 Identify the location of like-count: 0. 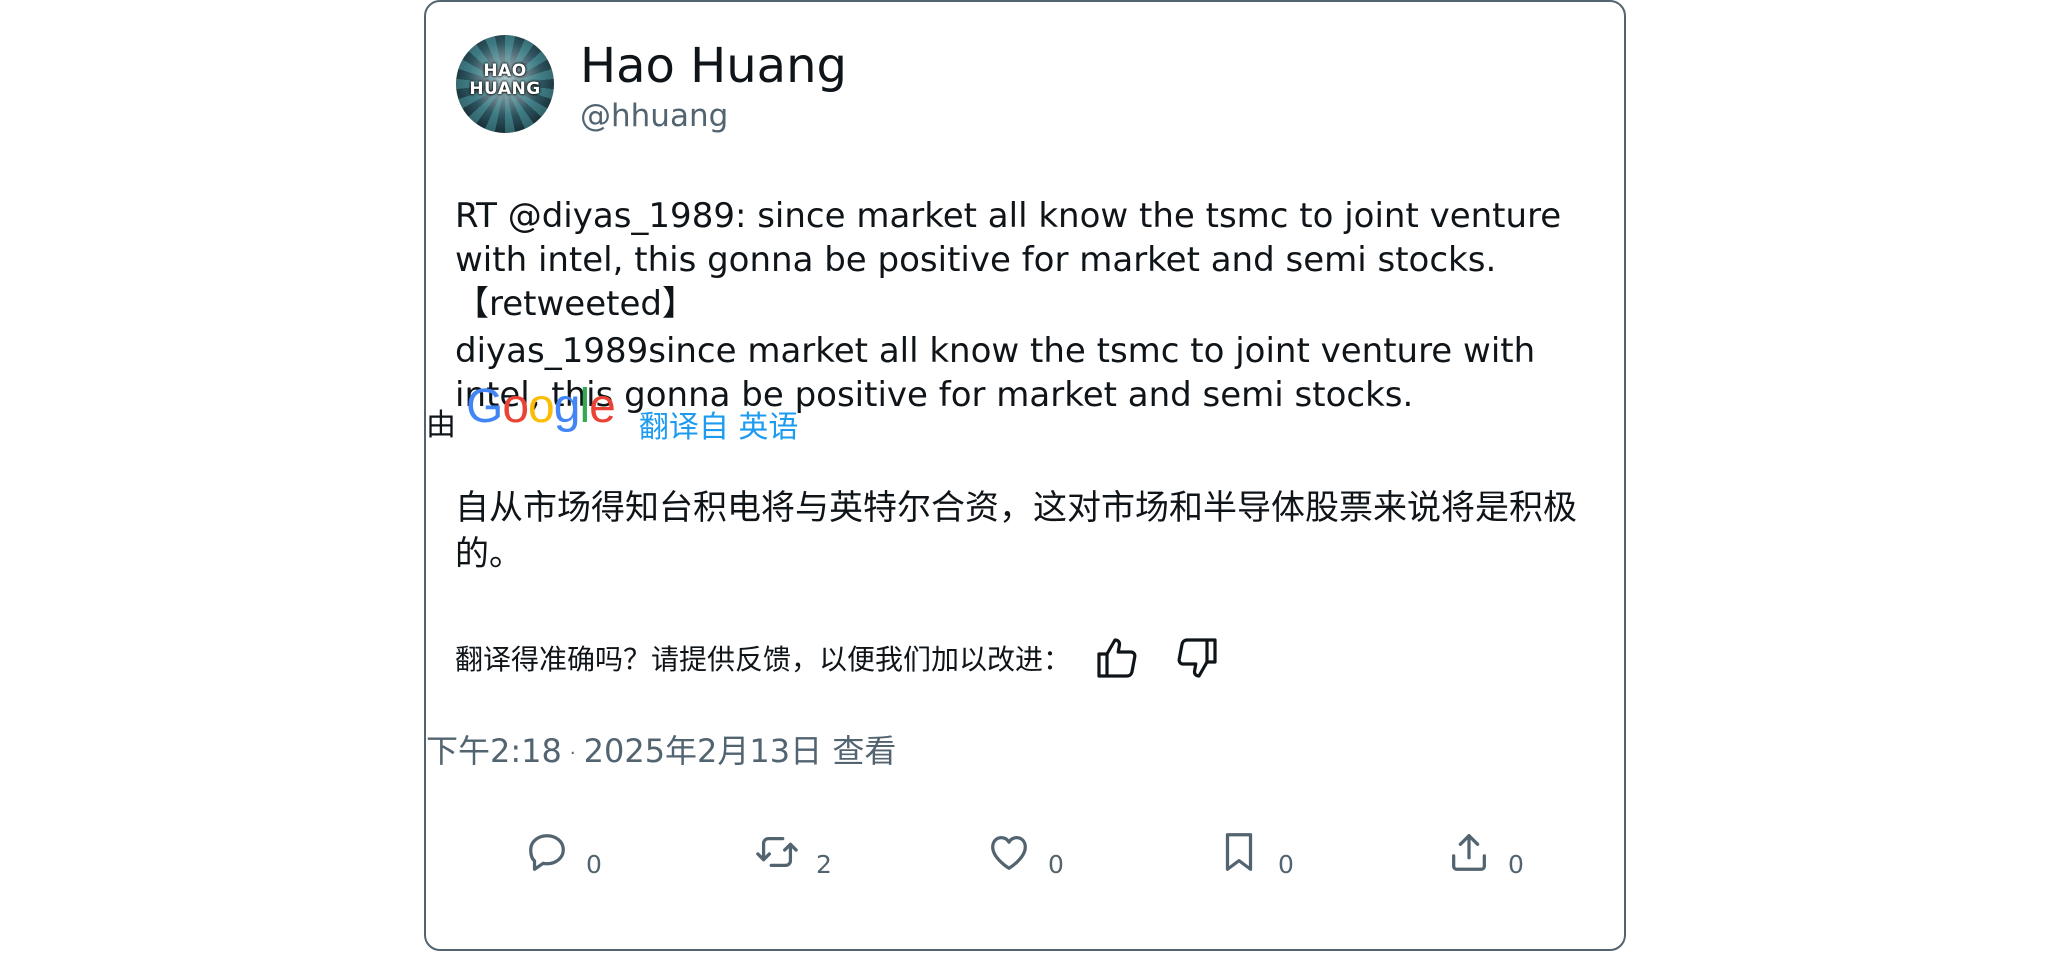
(1056, 864).